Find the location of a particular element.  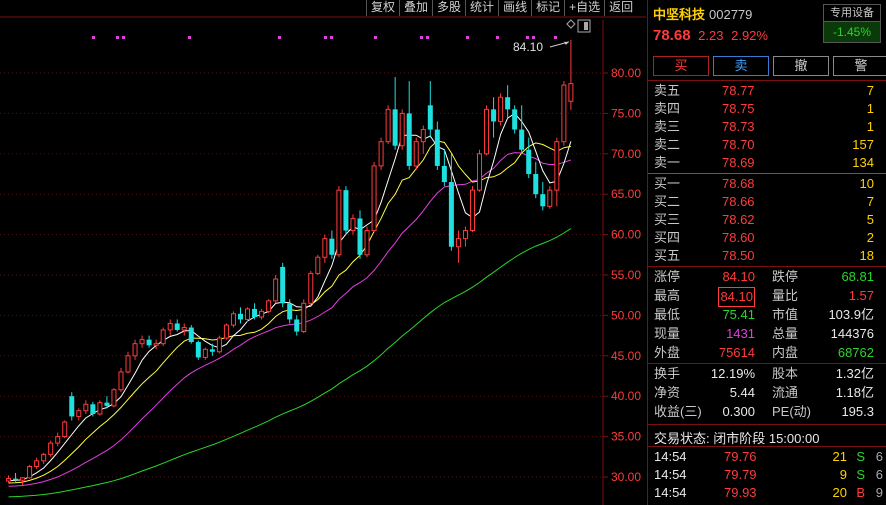

tick-row: 14:54 79.76 21 S 6 is located at coordinates (768, 456).